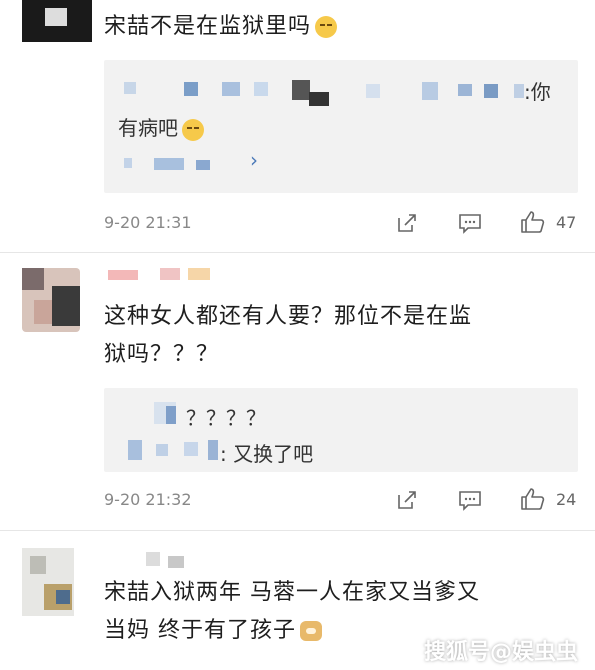 Image resolution: width=595 pixels, height=670 pixels. I want to click on reply-box: ？？？？ : 又换了吧, so click(341, 430).